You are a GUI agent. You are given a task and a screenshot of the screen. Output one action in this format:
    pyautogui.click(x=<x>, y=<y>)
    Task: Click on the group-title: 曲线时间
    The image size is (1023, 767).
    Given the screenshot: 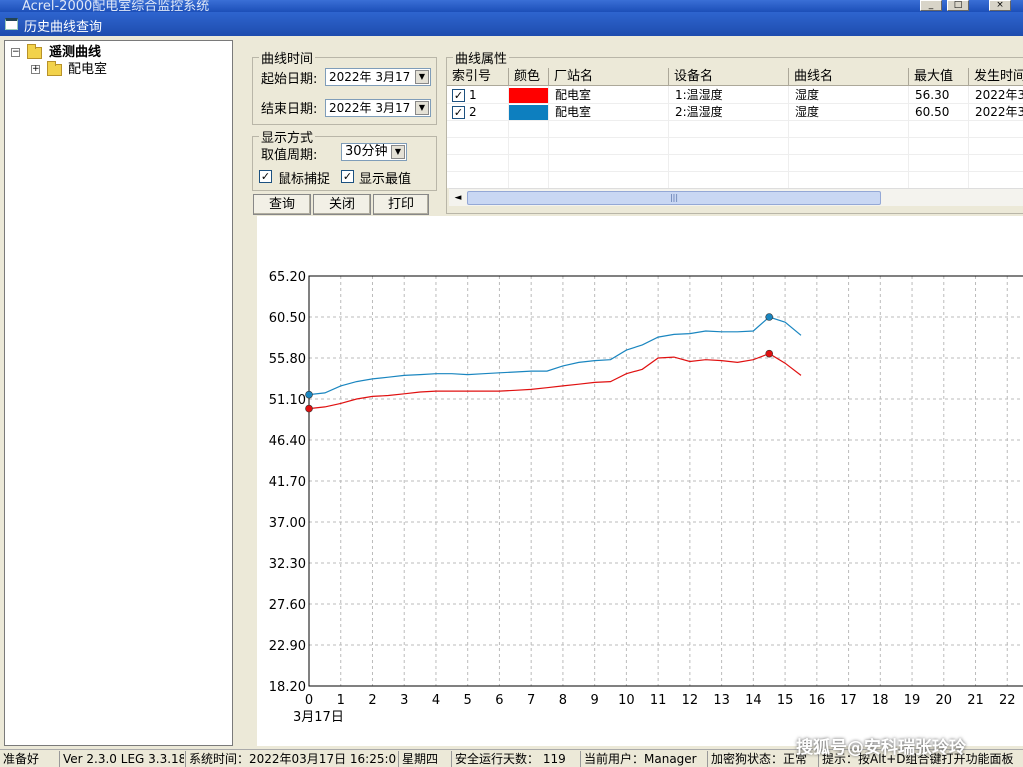 What is the action you would take?
    pyautogui.click(x=287, y=59)
    